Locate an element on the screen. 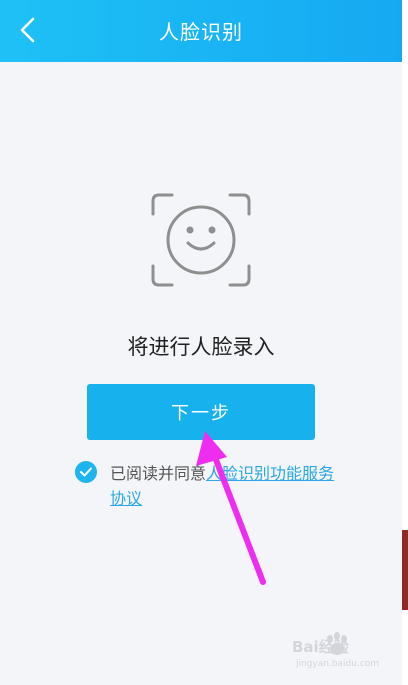 The image size is (408, 685). right-edge-strip is located at coordinates (405, 342).